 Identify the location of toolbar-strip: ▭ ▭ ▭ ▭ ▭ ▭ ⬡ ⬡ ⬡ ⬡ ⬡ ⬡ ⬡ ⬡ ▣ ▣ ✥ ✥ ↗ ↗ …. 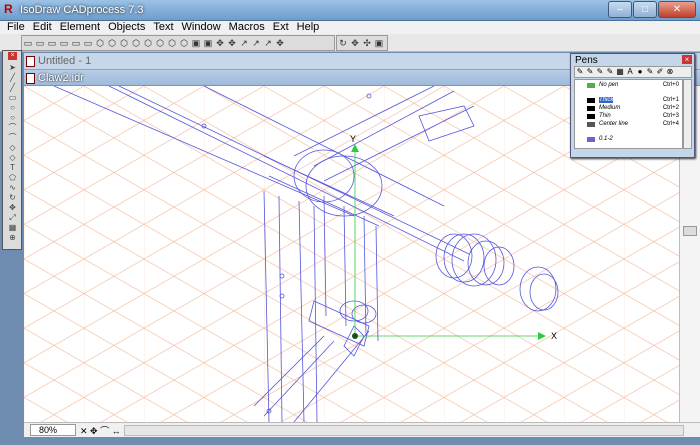
(178, 43).